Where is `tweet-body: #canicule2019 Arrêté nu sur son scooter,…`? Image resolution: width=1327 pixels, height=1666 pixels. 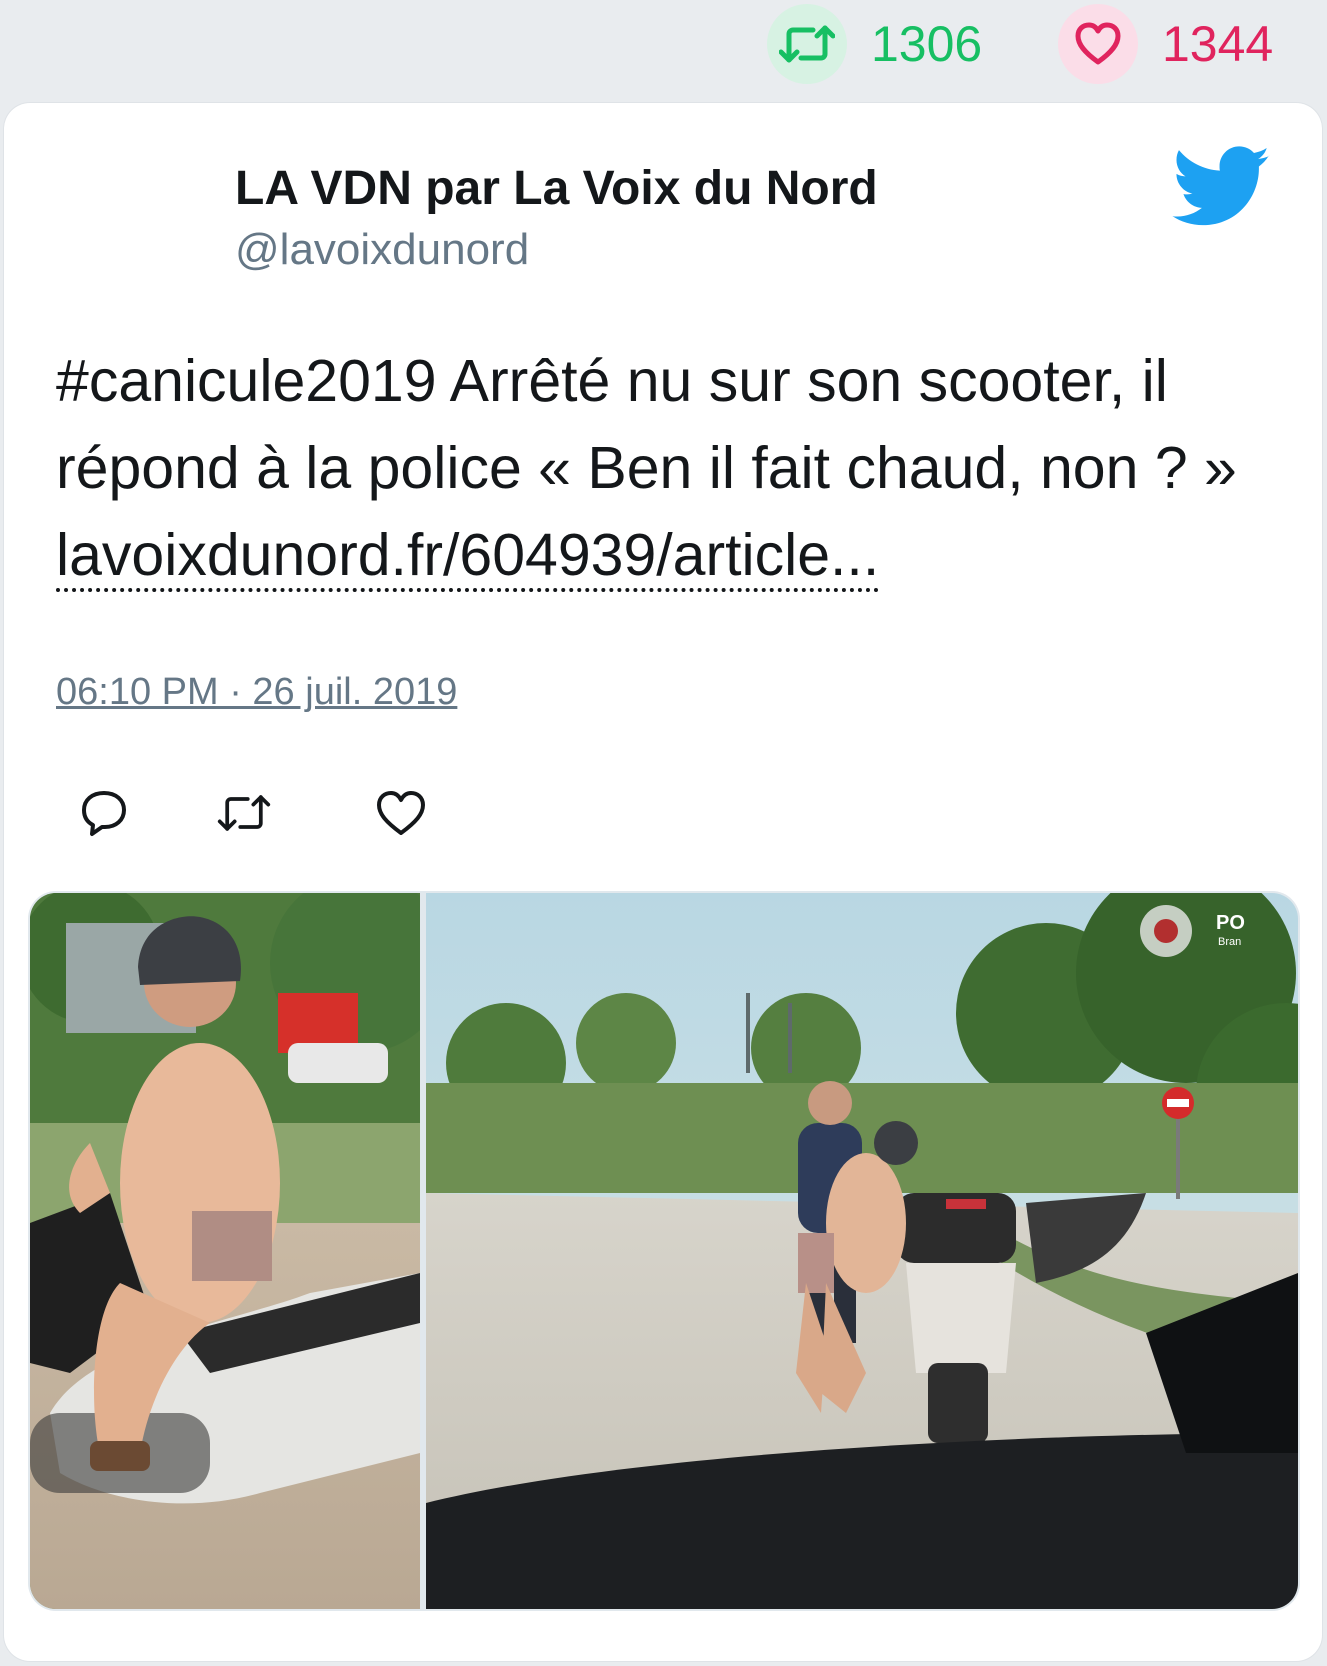 tweet-body: #canicule2019 Arrêté nu sur son scooter,… is located at coordinates (646, 424).